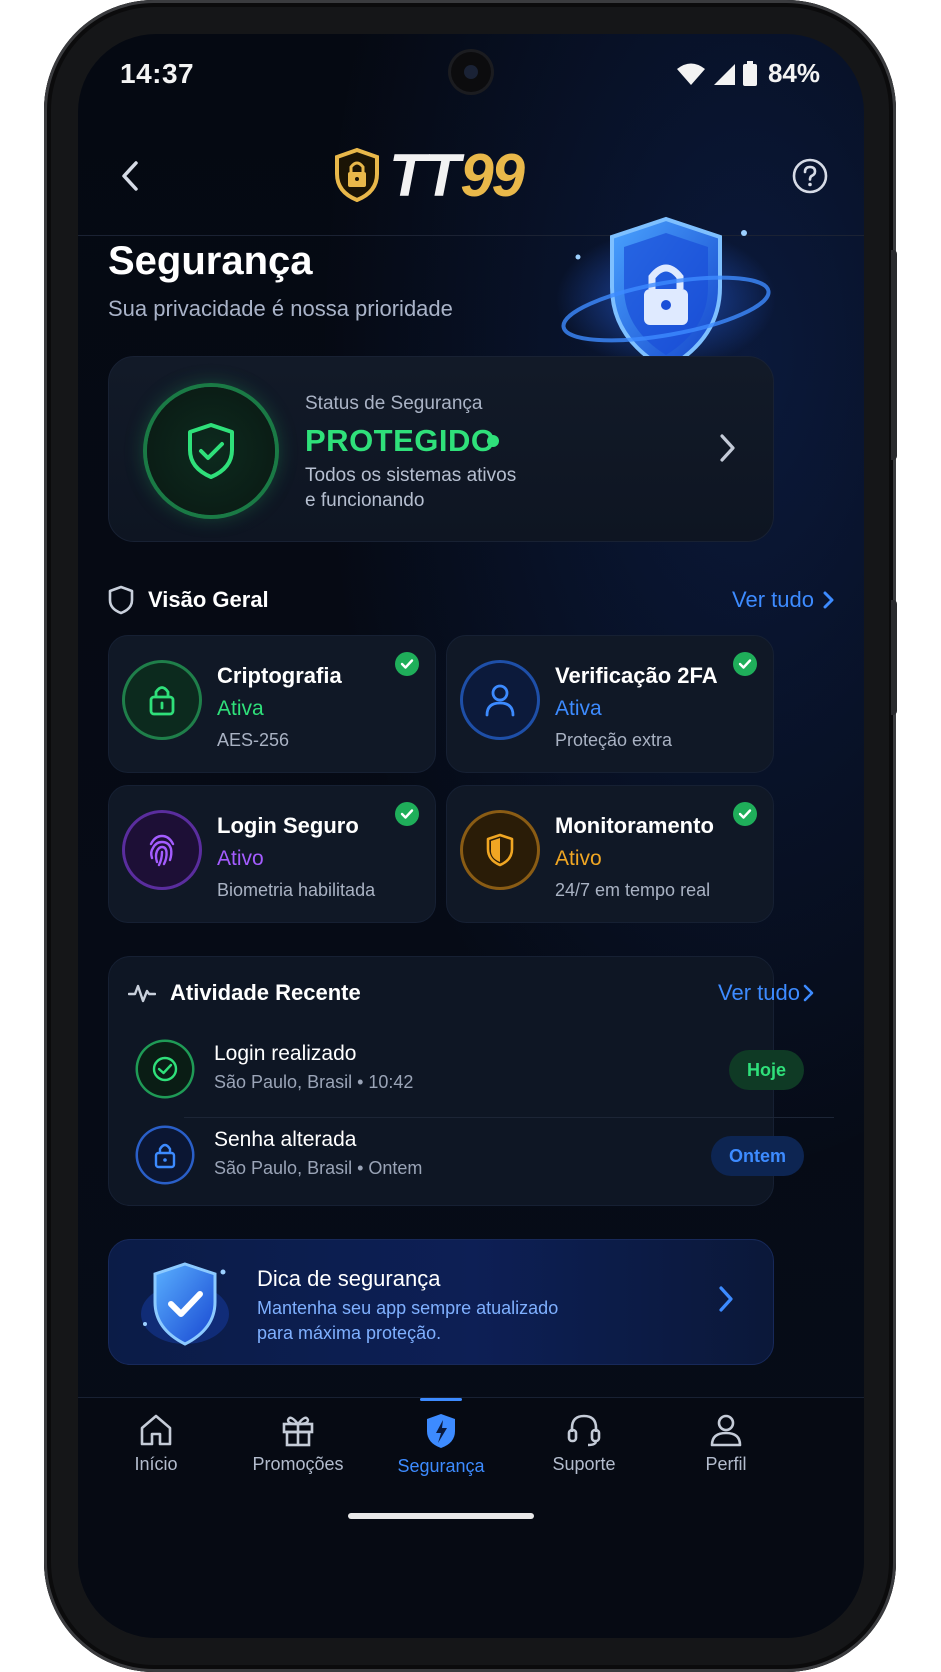 Image resolution: width=941 pixels, height=1672 pixels. Describe the element at coordinates (424, 175) in the screenshot. I see `logo-text-tt: TT` at that location.